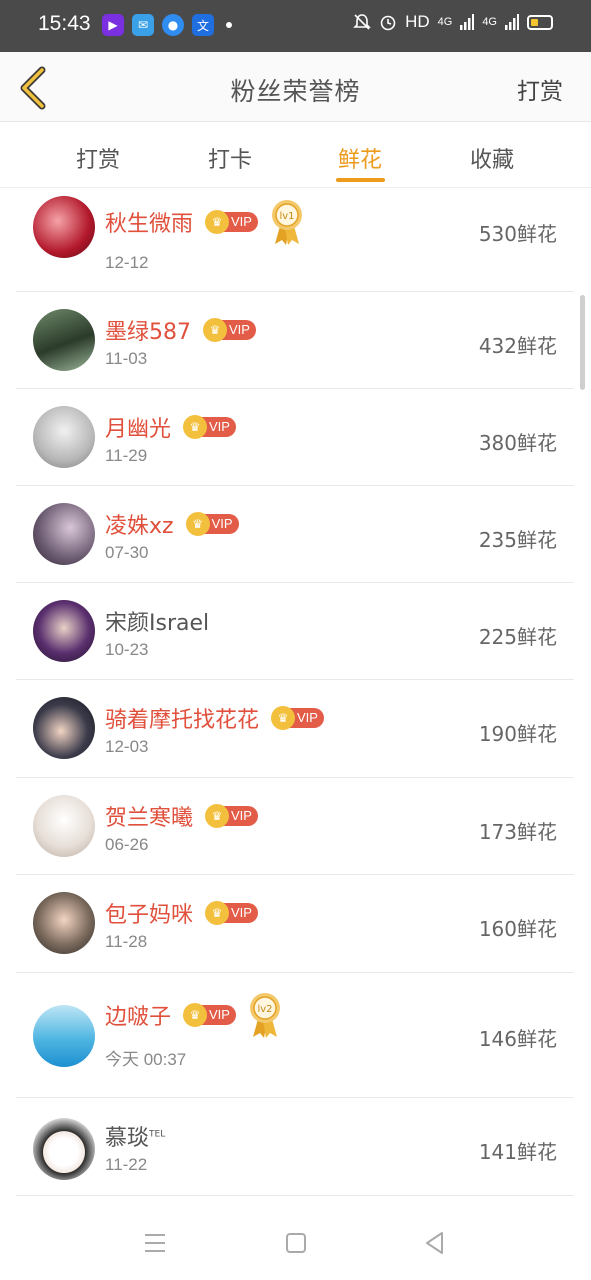  What do you see at coordinates (540, 89) in the screenshot?
I see `reward-button: 打赏` at bounding box center [540, 89].